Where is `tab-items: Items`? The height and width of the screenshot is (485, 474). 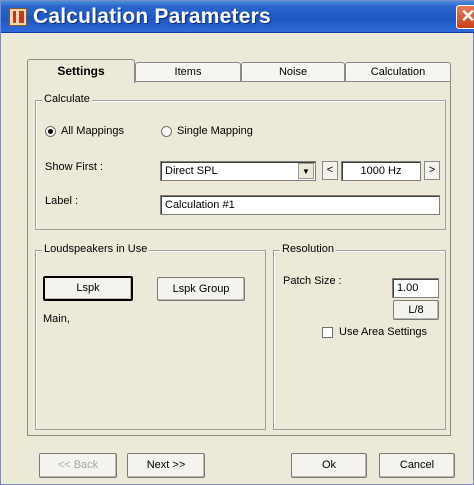 tab-items: Items is located at coordinates (188, 72).